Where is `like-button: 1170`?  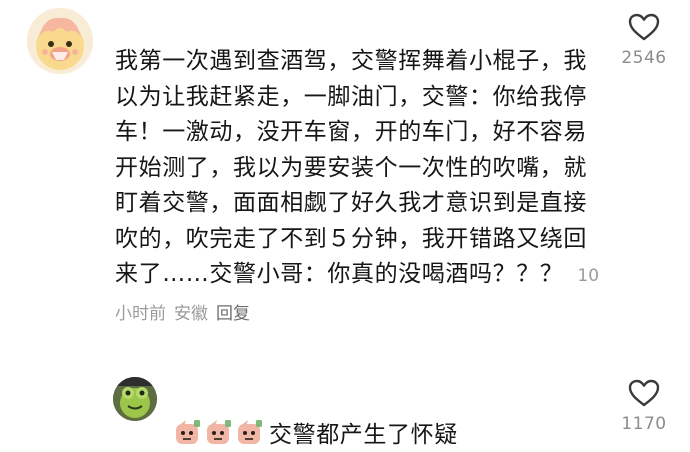
like-button: 1170 is located at coordinates (644, 406).